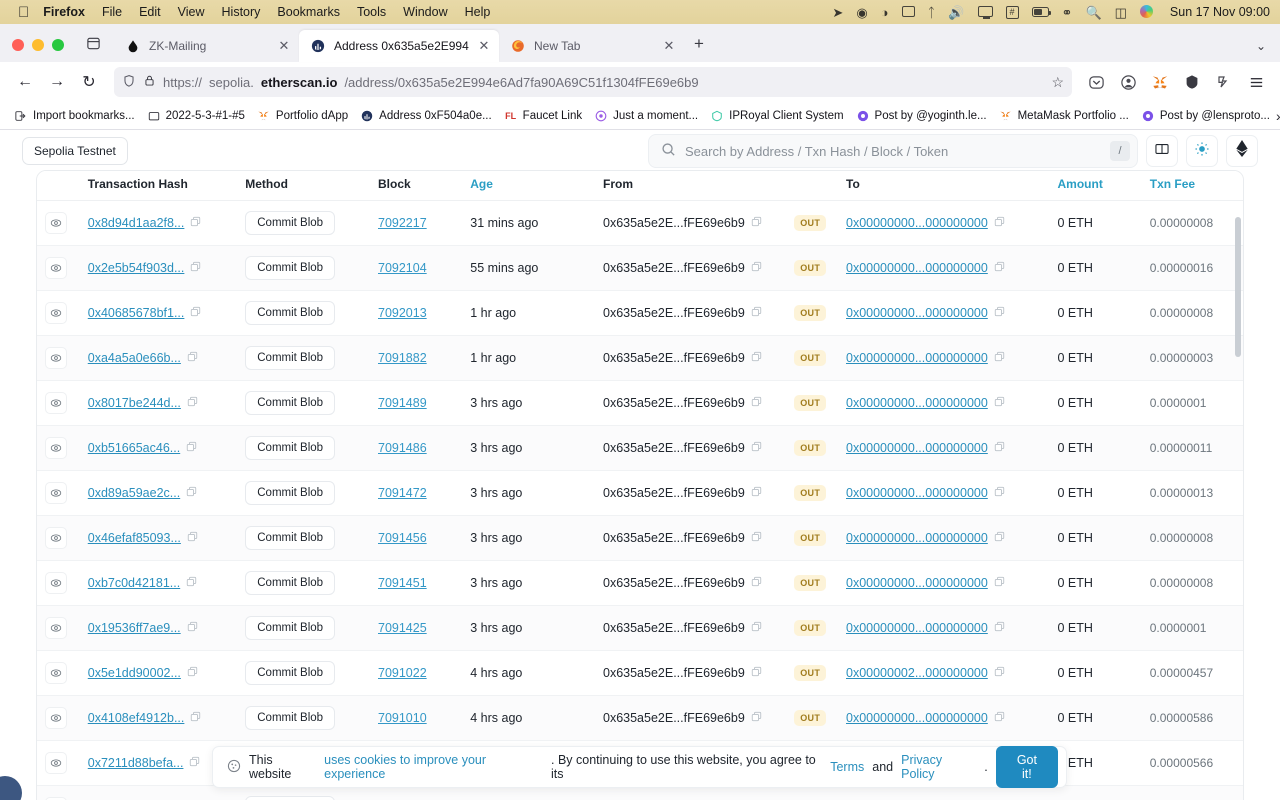 The image size is (1280, 800). What do you see at coordinates (416, 186) in the screenshot?
I see `col-block: Block` at bounding box center [416, 186].